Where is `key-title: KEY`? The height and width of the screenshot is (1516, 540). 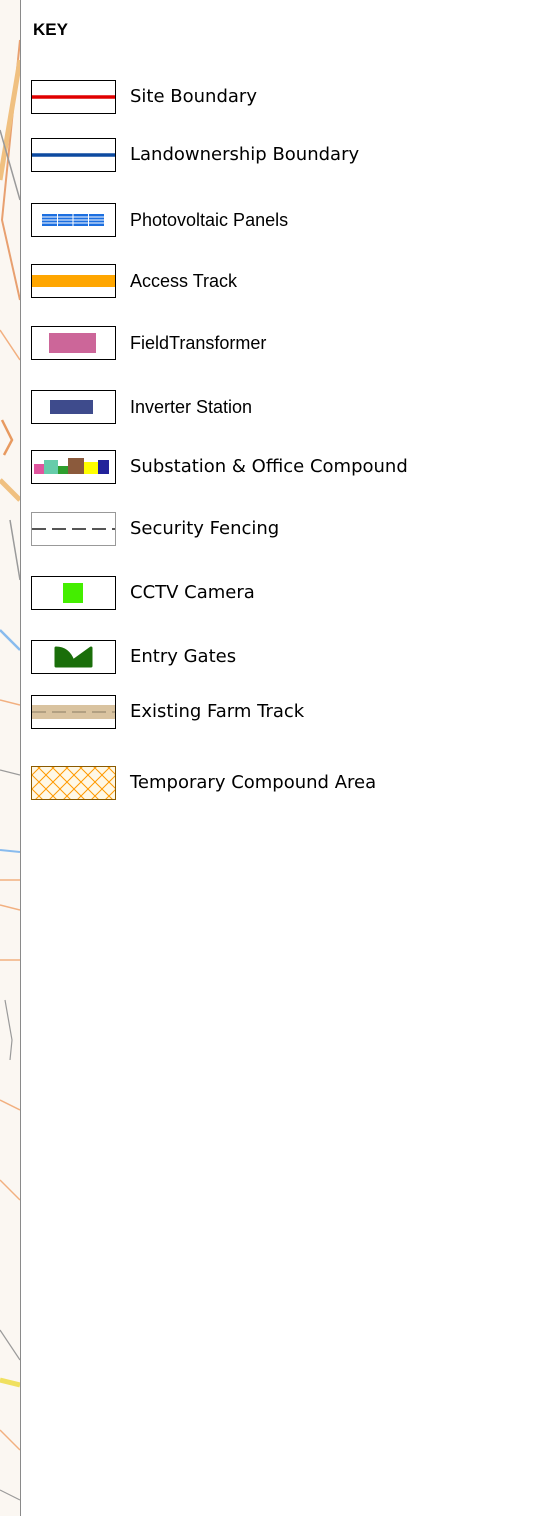 key-title: KEY is located at coordinates (50, 29).